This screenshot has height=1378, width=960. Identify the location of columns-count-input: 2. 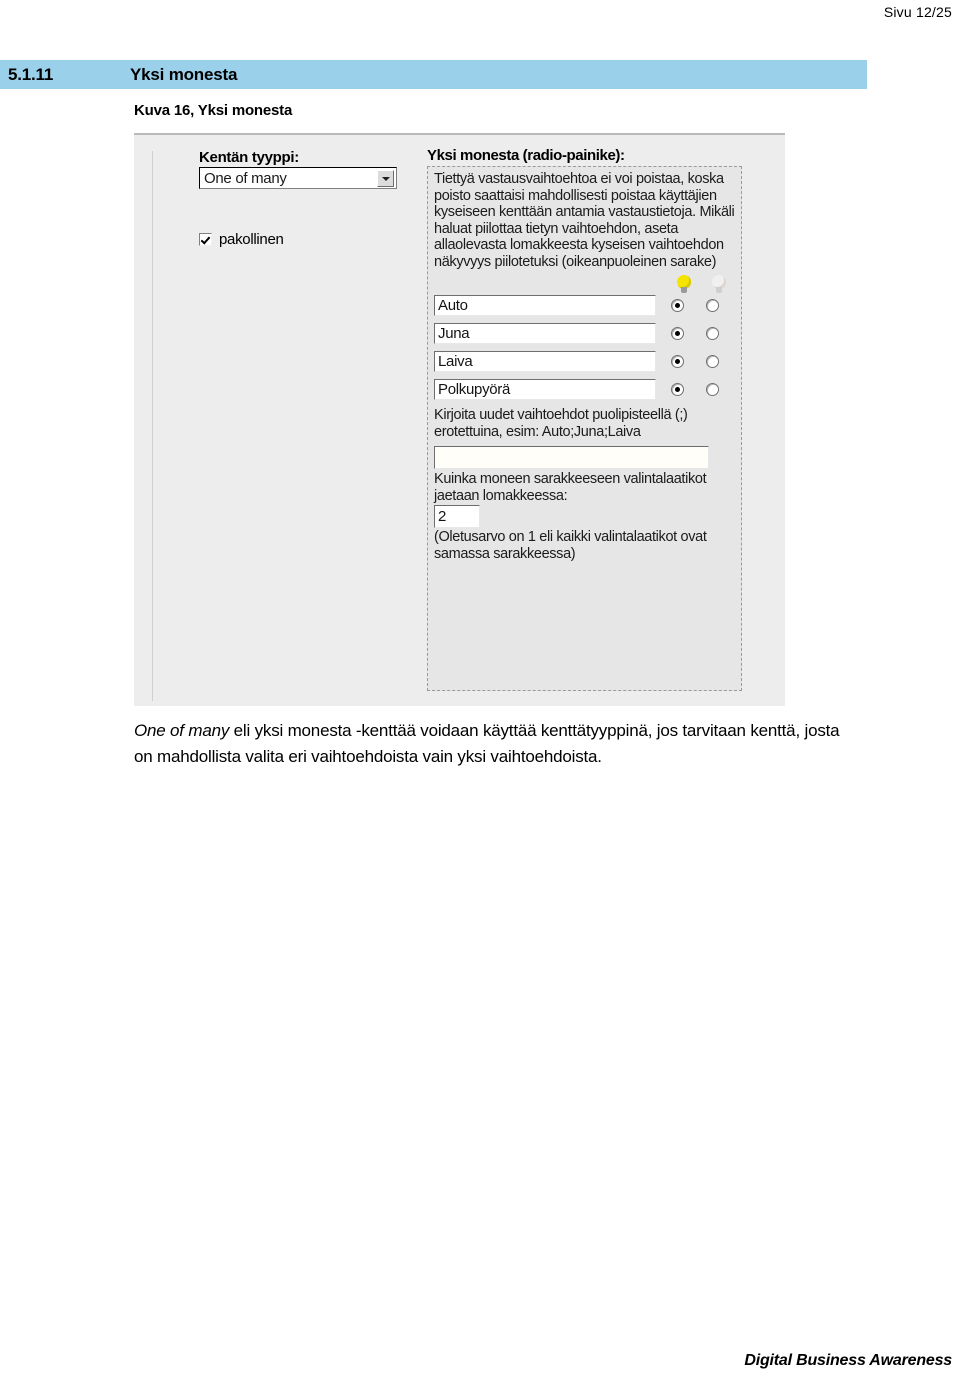
(457, 516).